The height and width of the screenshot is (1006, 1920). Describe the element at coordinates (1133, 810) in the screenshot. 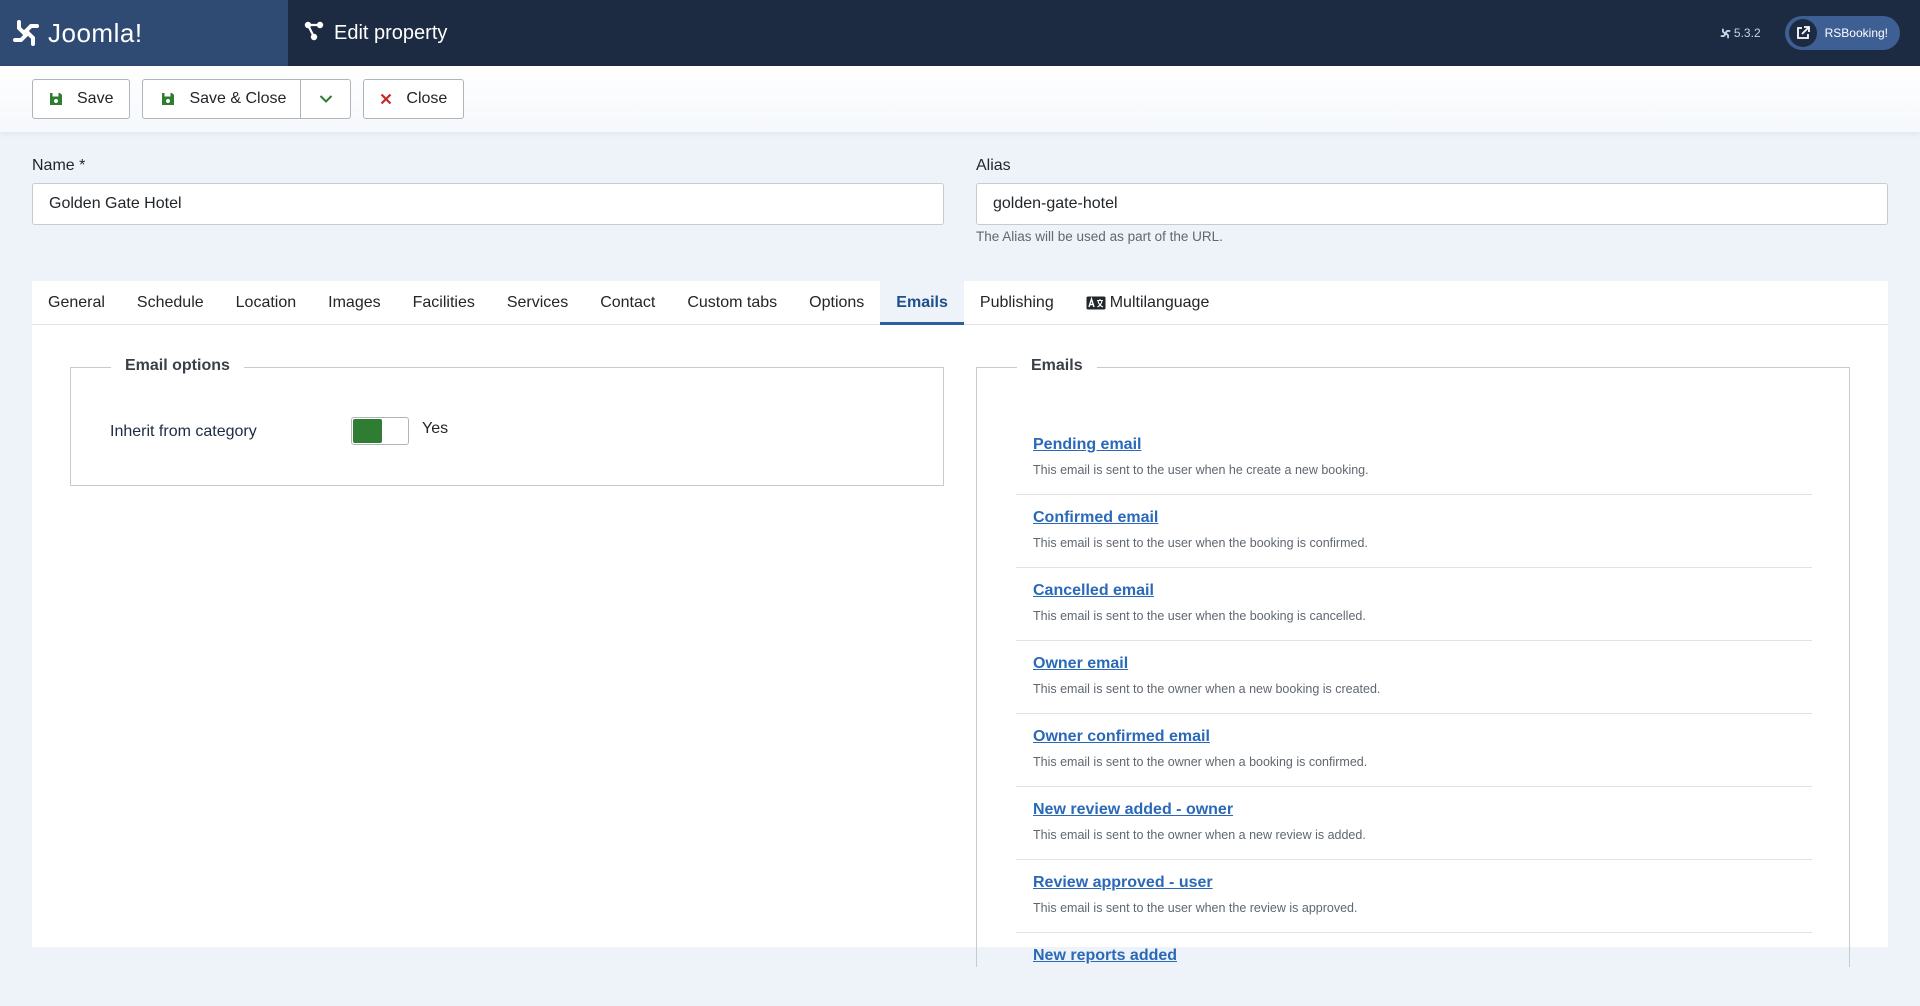

I see `new-review-owner-link: New review added - owner` at that location.